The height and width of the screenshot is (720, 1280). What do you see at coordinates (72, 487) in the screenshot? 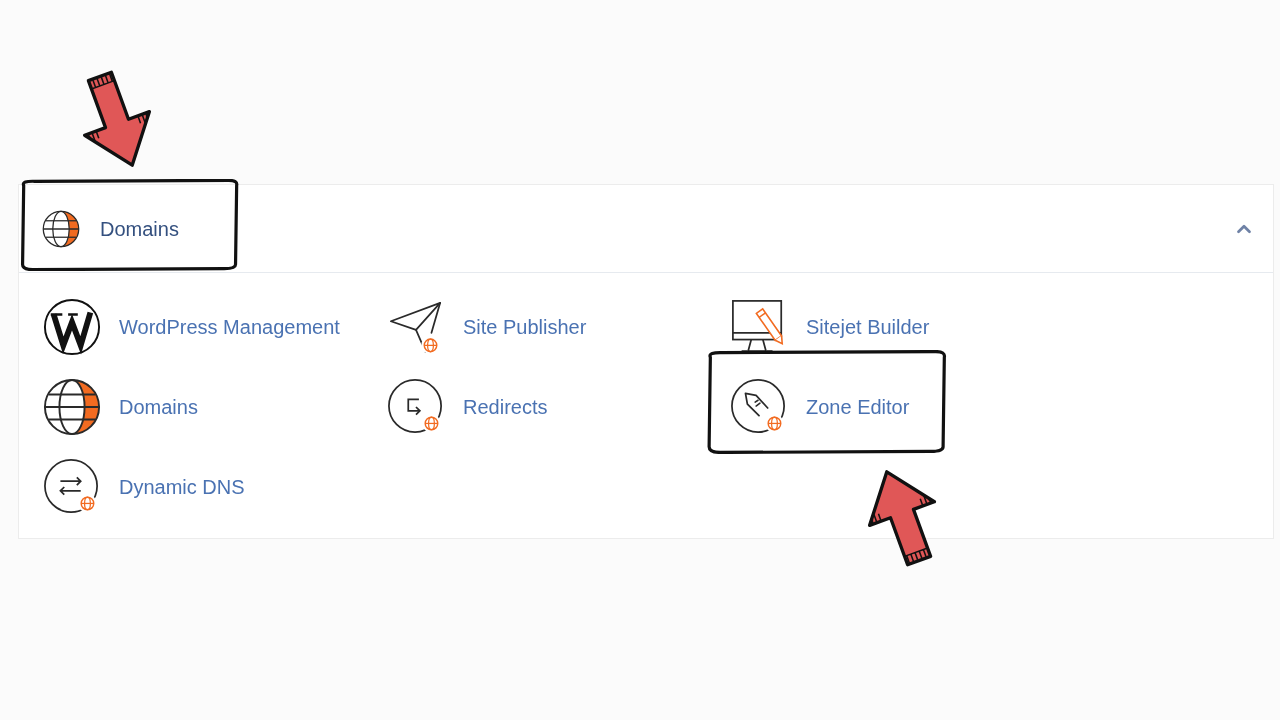
I see `swap-arrows-icon` at bounding box center [72, 487].